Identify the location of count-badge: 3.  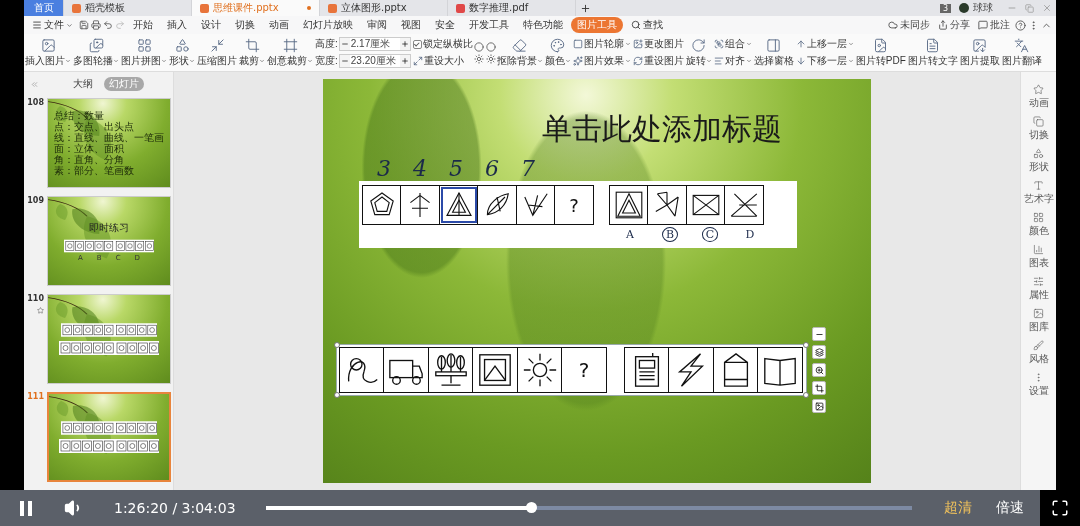
(945, 8).